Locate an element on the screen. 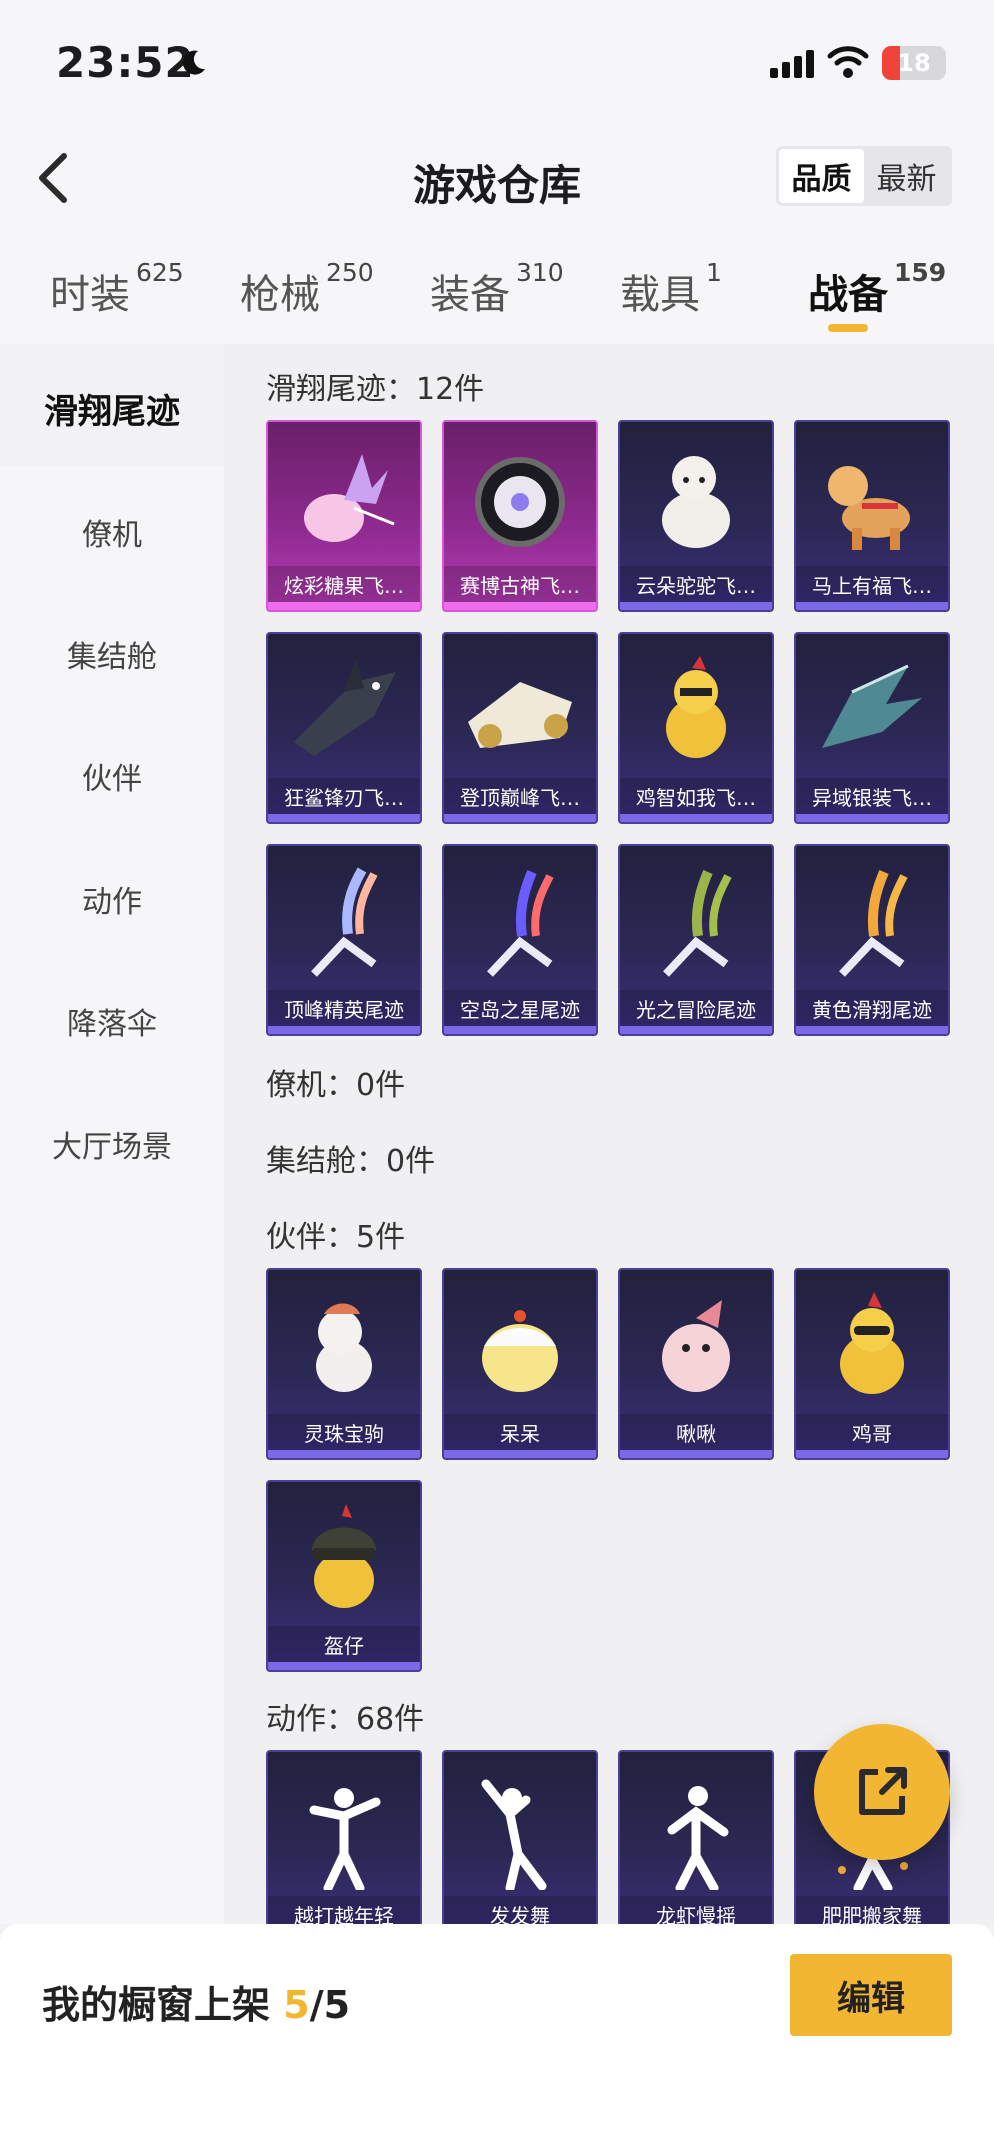 The width and height of the screenshot is (994, 2152). item-label: 越打越年轻 is located at coordinates (344, 1910).